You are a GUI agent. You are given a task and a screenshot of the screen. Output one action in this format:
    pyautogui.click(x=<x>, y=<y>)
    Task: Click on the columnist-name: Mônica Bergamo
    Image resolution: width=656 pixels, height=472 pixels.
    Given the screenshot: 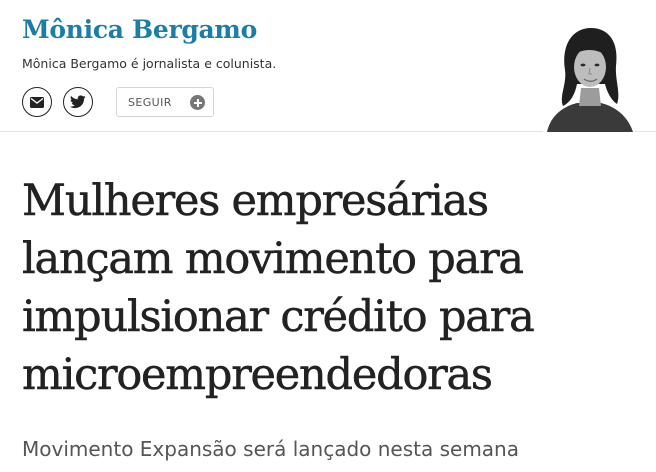 What is the action you would take?
    pyautogui.click(x=139, y=30)
    